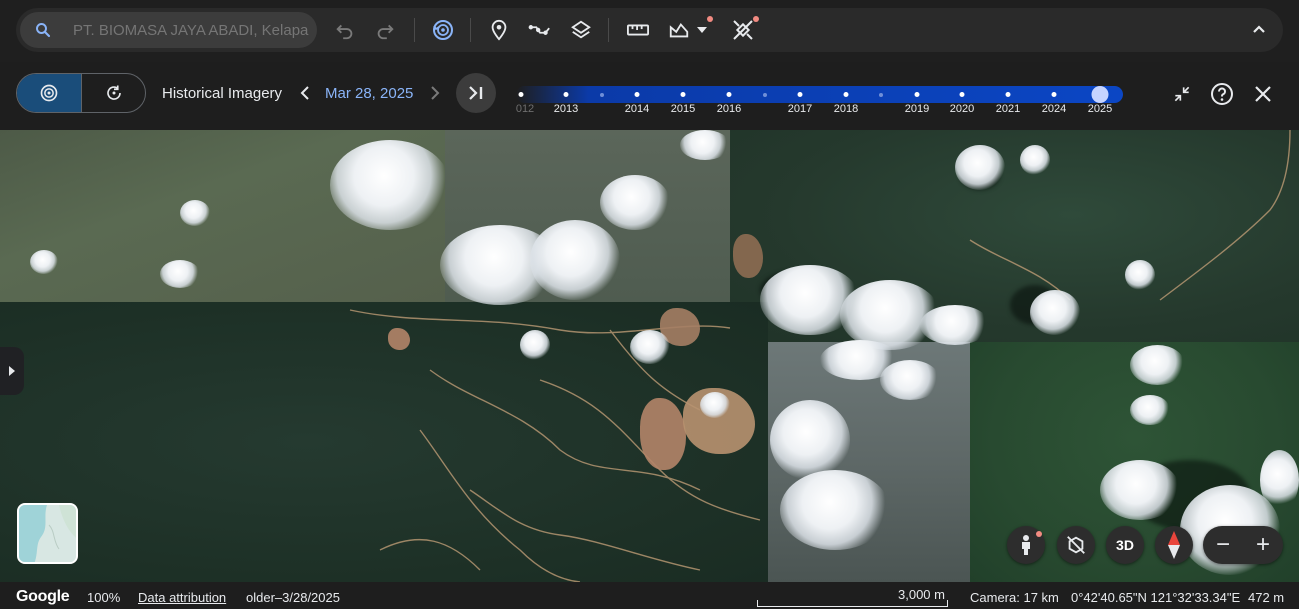  What do you see at coordinates (435, 93) in the screenshot?
I see `next-date-button` at bounding box center [435, 93].